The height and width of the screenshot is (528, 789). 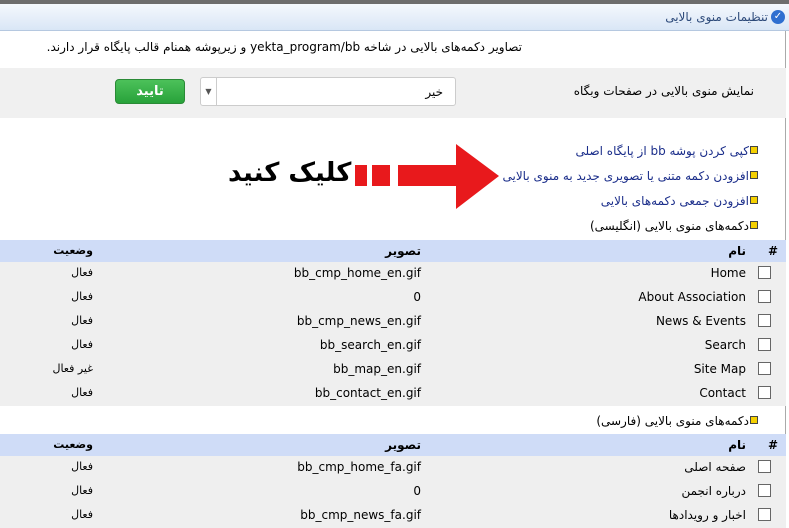 I want to click on row-name: اخبار و رویدادها, so click(x=707, y=515).